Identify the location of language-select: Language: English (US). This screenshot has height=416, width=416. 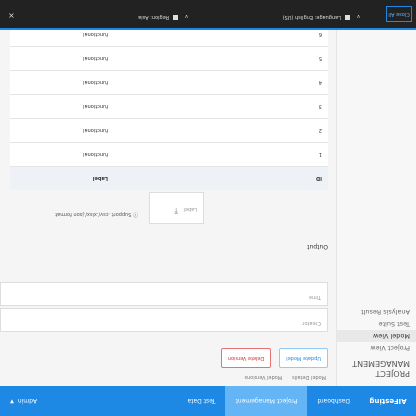
(316, 17).